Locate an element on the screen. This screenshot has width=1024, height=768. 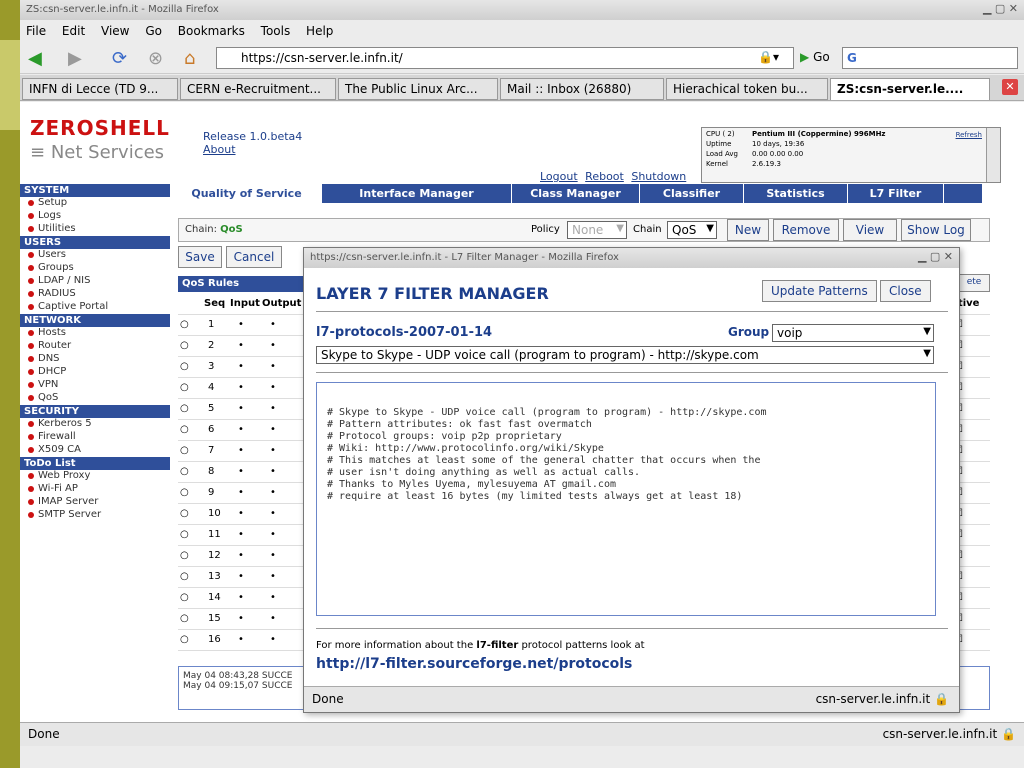
sidebar-item-setup: Setup is located at coordinates (95, 203).